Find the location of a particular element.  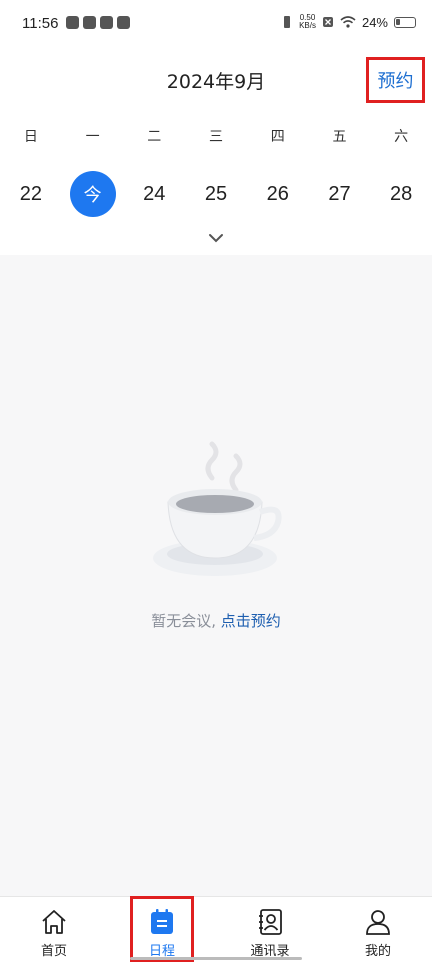

weekday-label: 一 is located at coordinates (92, 137).